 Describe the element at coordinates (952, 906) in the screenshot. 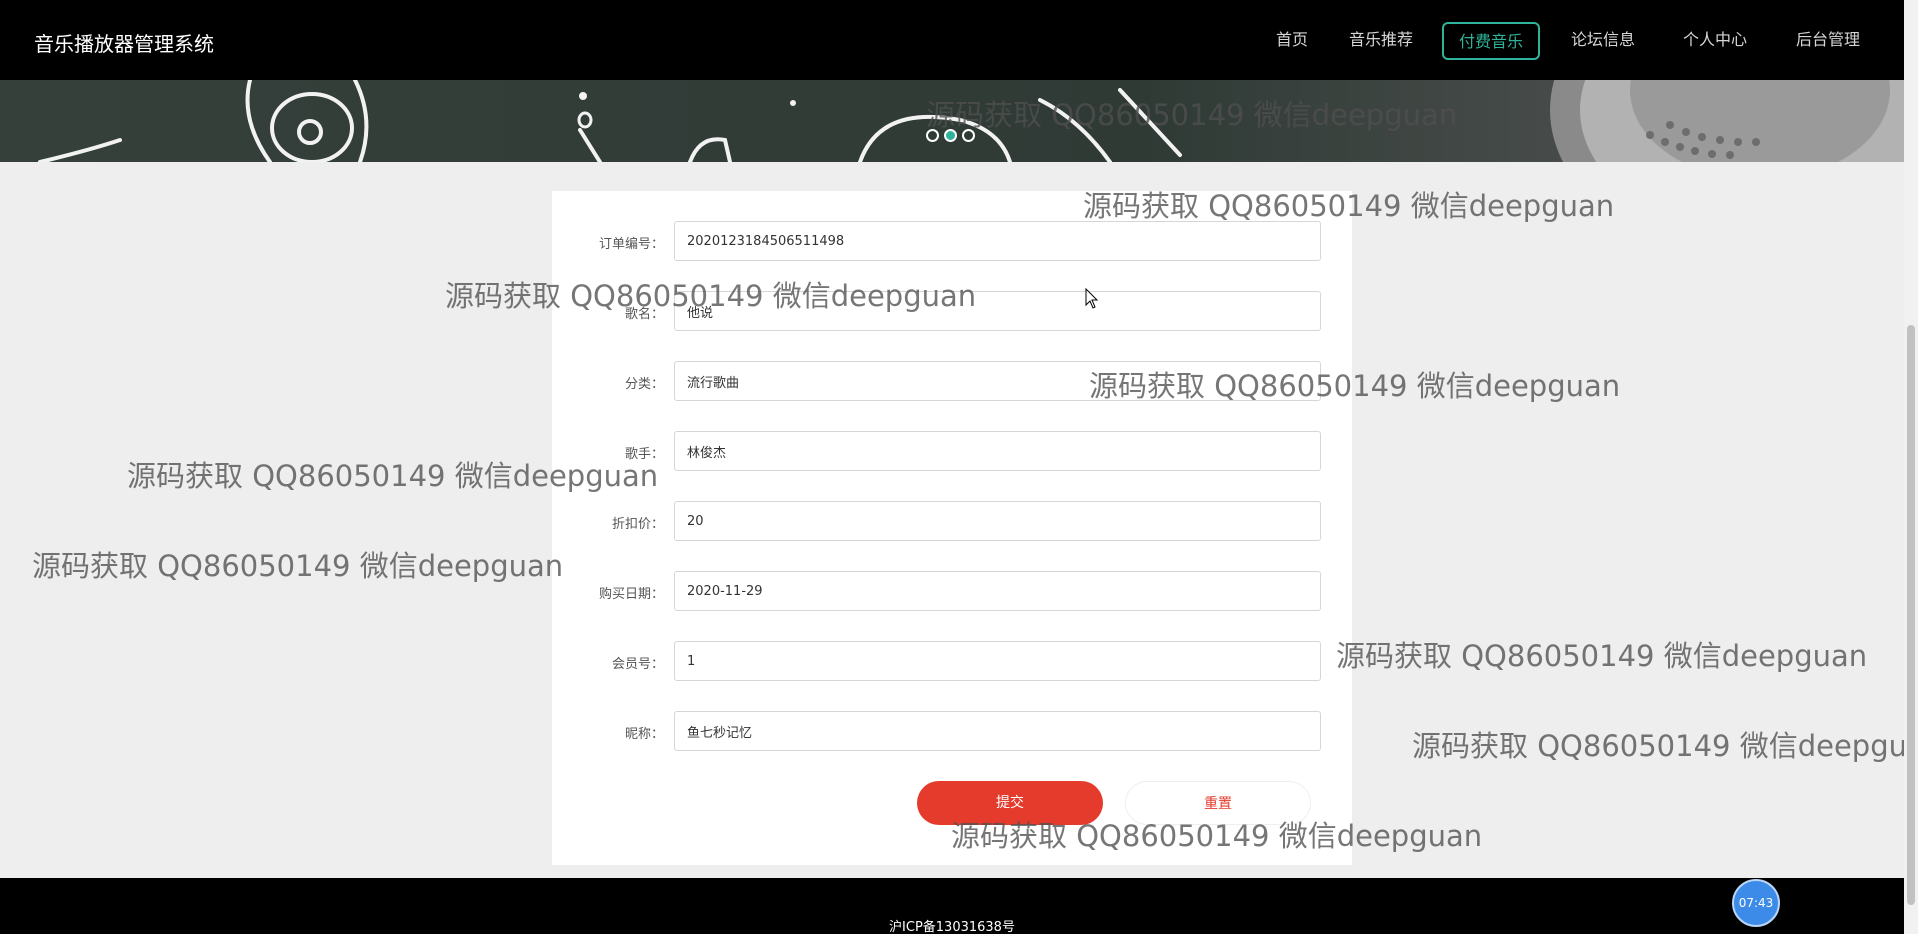

I see `footer: 沪ICP备13031638号` at that location.